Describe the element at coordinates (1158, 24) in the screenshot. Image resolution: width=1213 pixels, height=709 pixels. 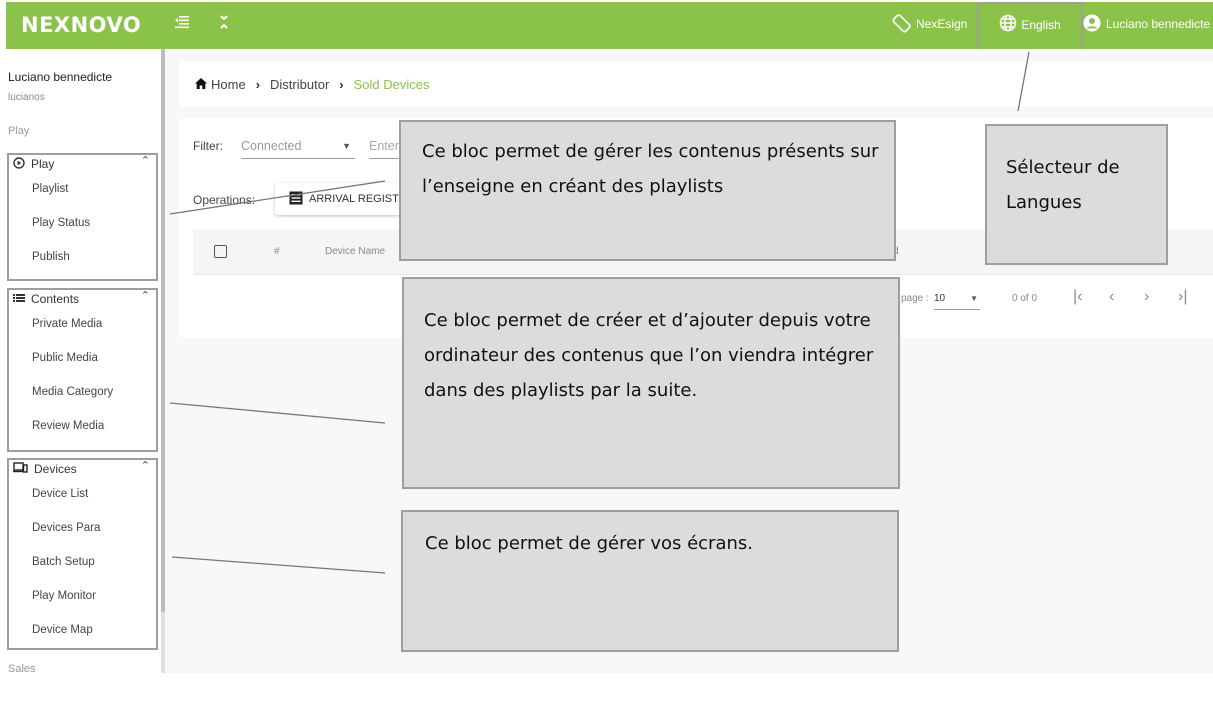
I see `user-name-label: Luciano bennedicte` at that location.